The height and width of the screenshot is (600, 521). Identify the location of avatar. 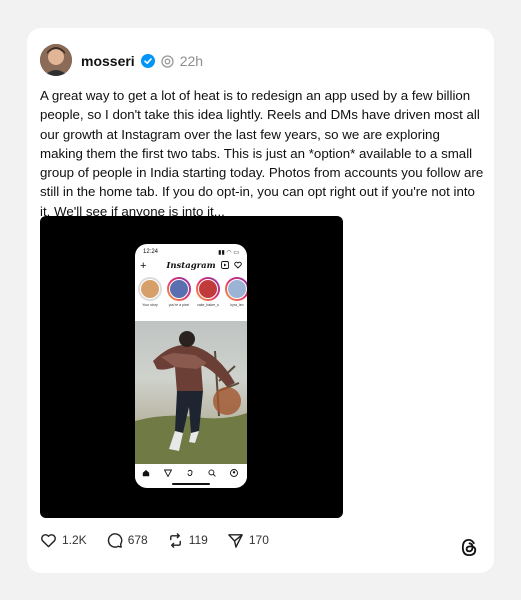
(56, 60).